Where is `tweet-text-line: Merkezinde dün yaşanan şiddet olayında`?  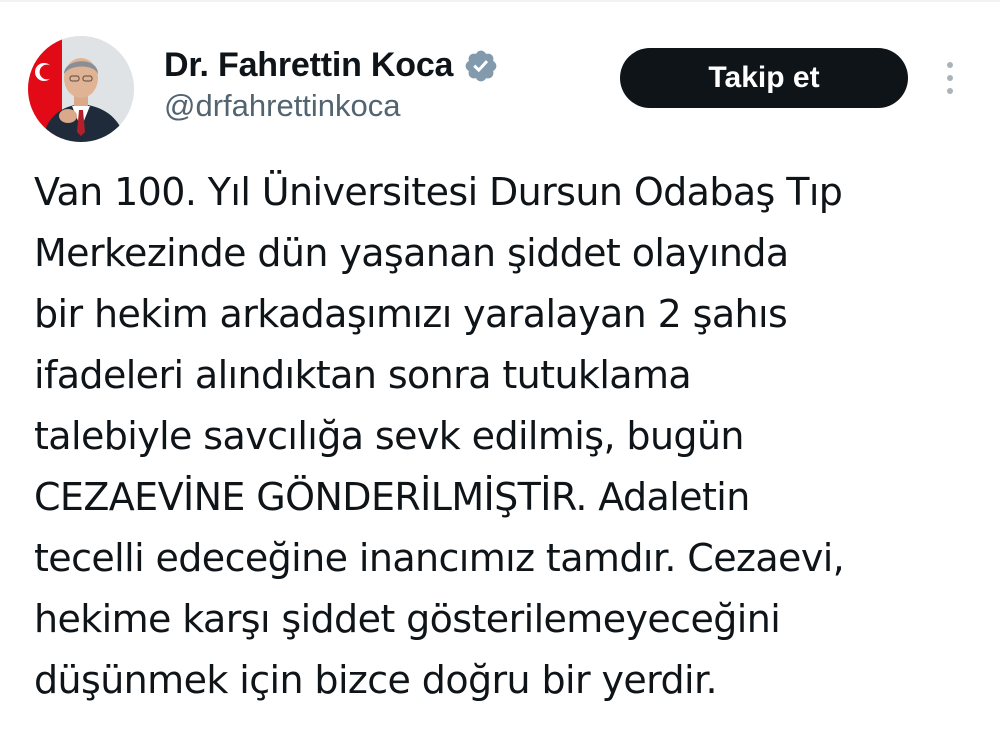 tweet-text-line: Merkezinde dün yaşanan şiddet olayında is located at coordinates (411, 253).